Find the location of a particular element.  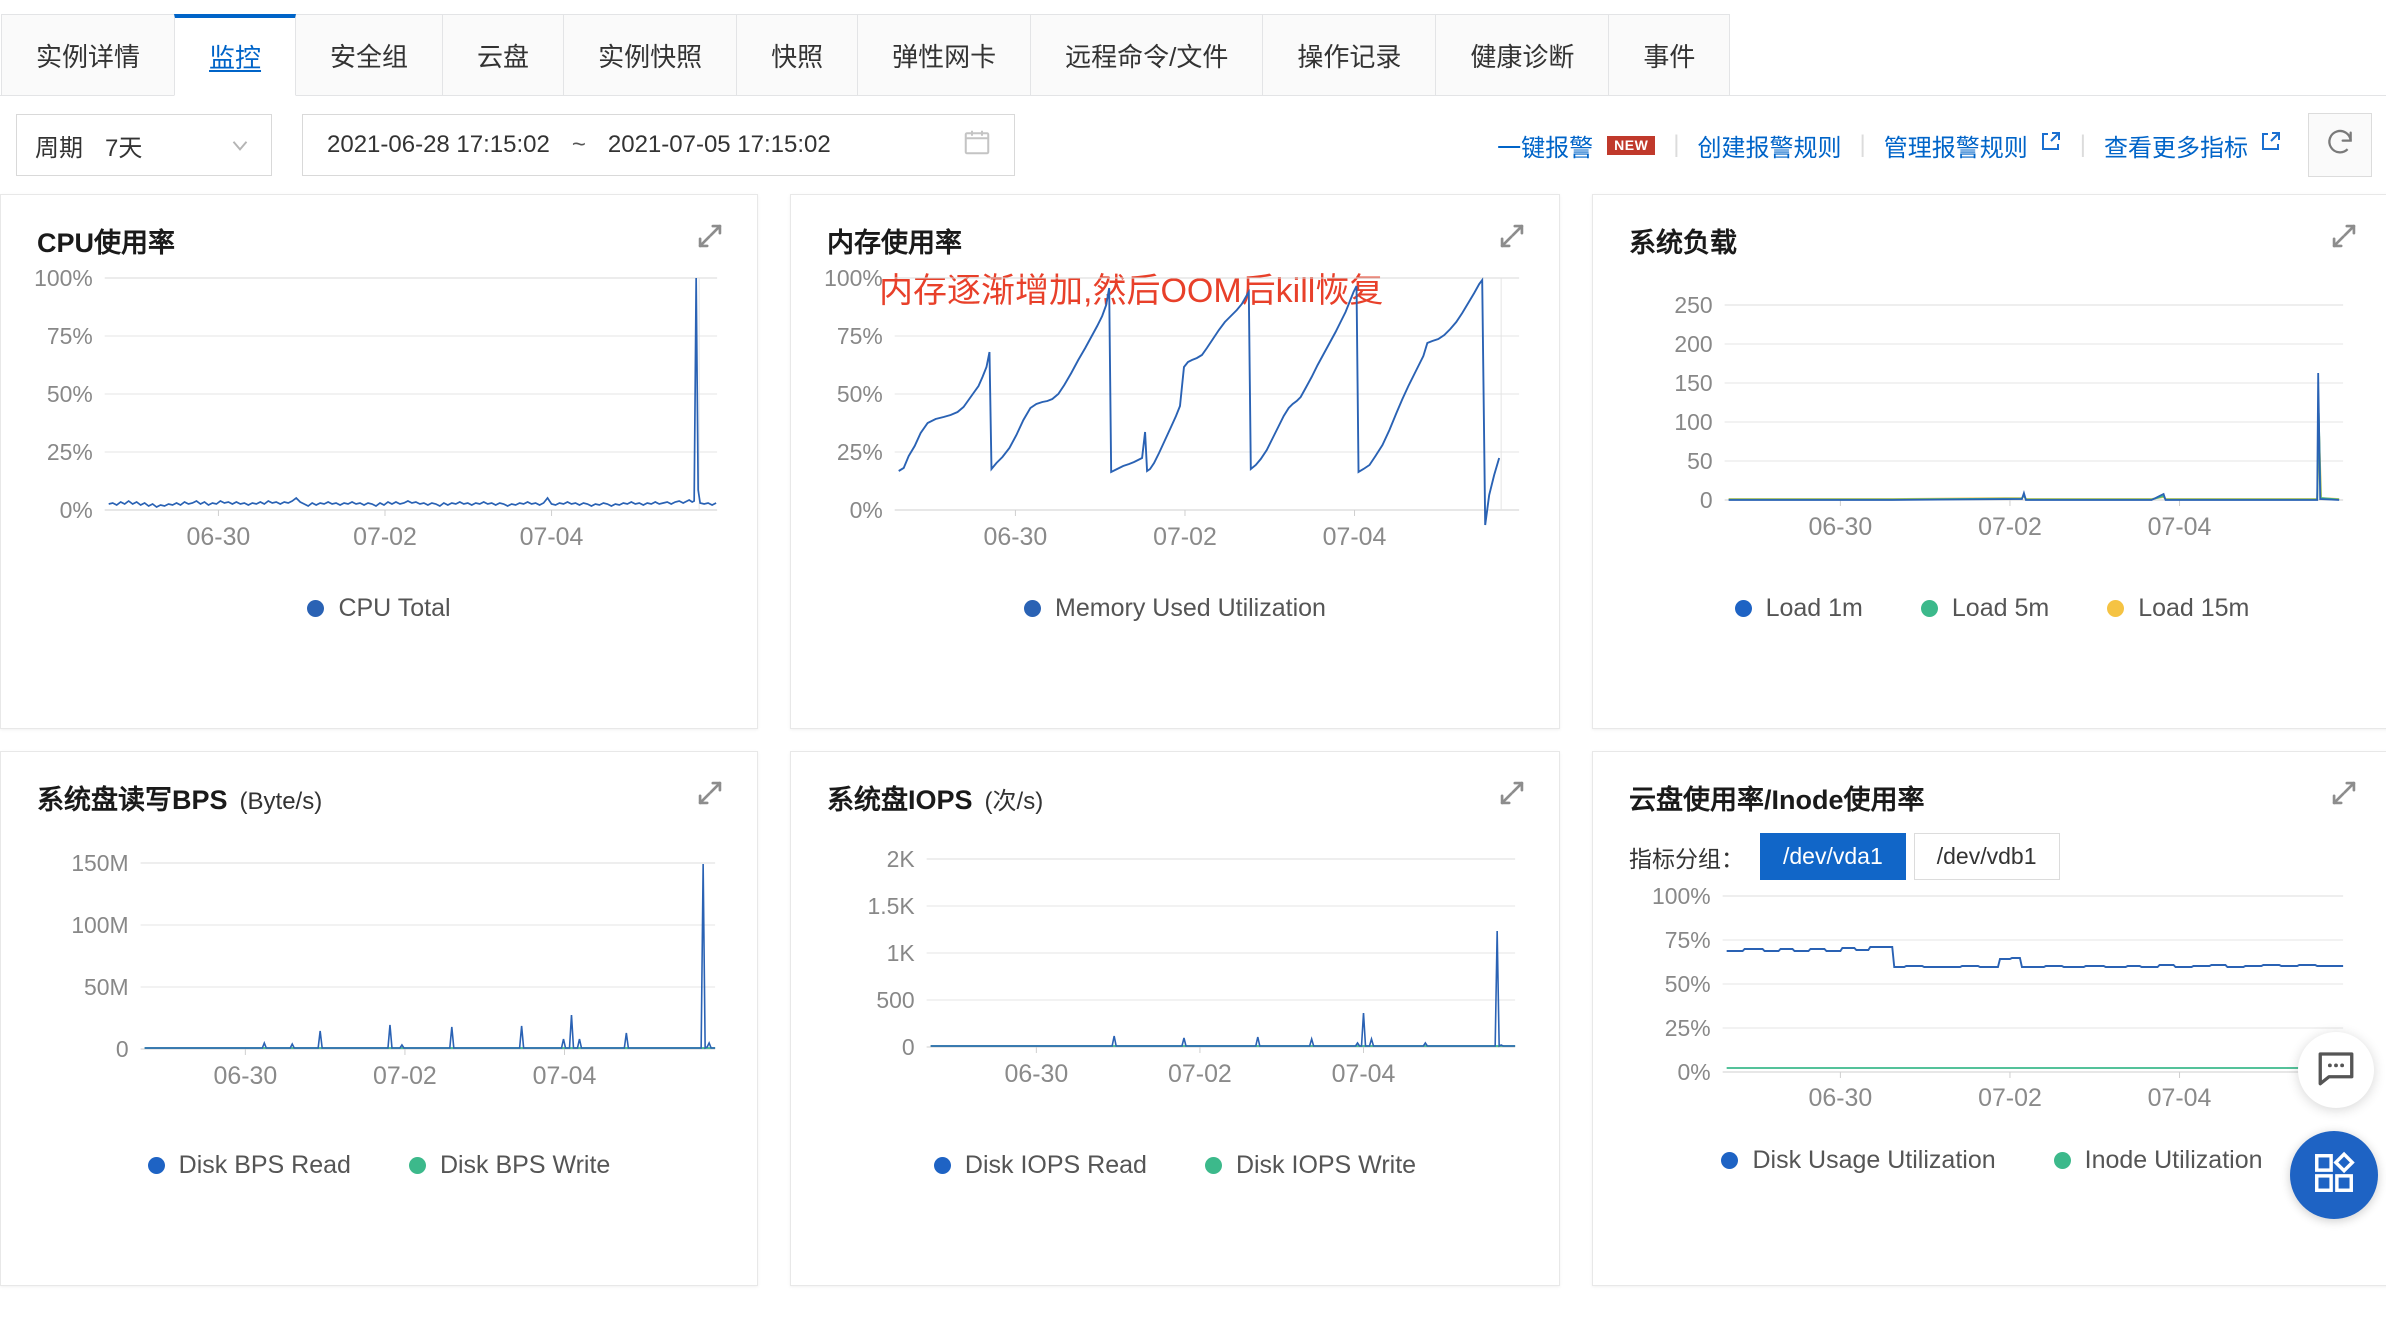

tab-security-group: 安全组 is located at coordinates (369, 55).